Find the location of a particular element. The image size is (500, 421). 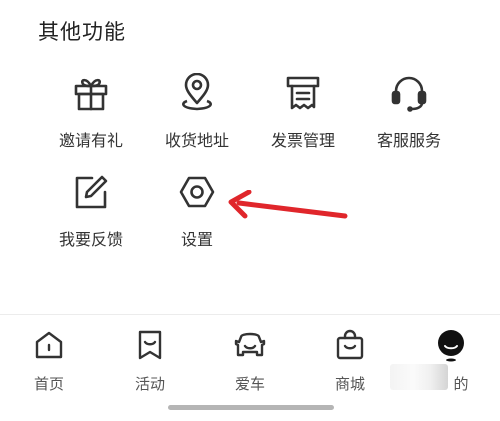

feedback-edit-icon is located at coordinates (91, 192).